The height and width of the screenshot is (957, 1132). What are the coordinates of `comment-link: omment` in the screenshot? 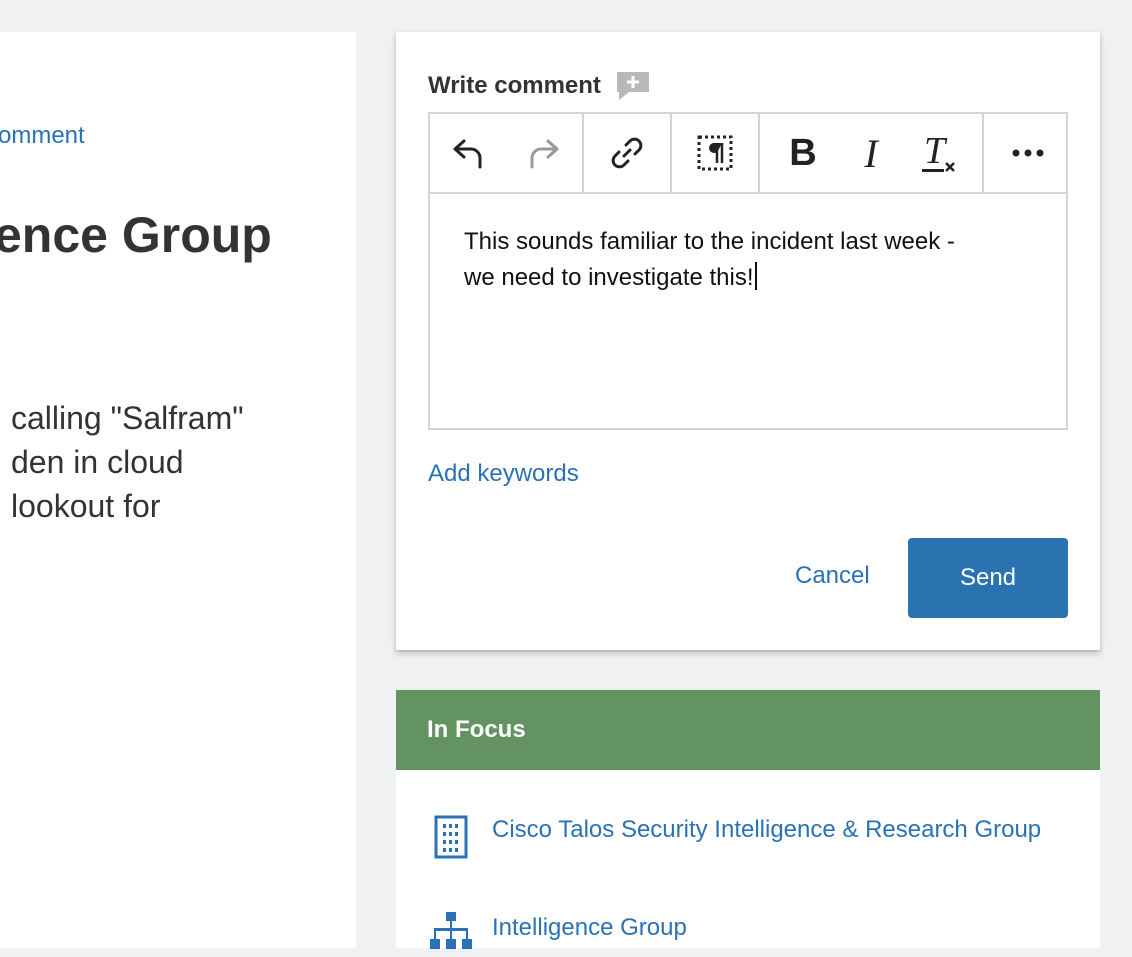 It's located at (42, 136).